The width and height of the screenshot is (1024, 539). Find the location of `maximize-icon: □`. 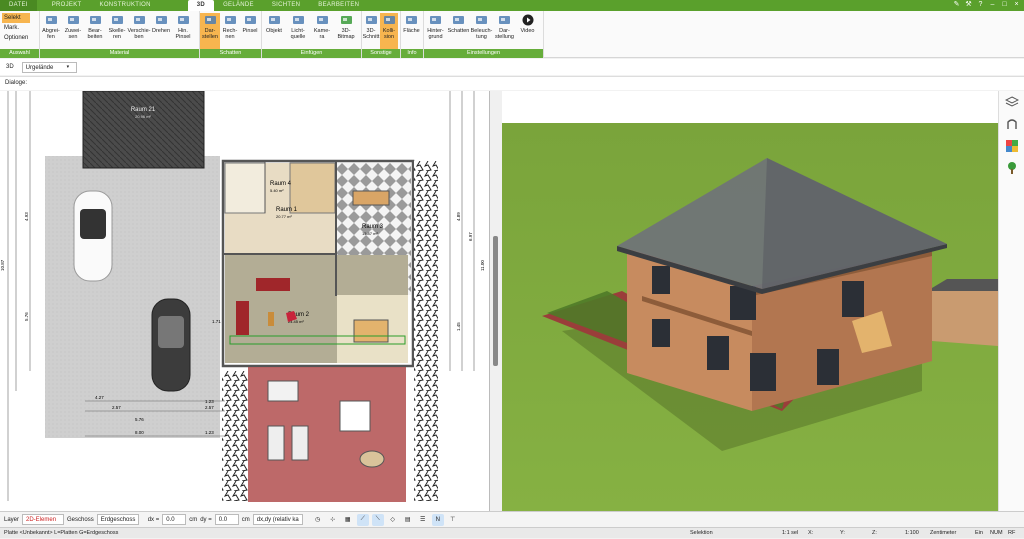

maximize-icon: □ is located at coordinates (1004, 5).